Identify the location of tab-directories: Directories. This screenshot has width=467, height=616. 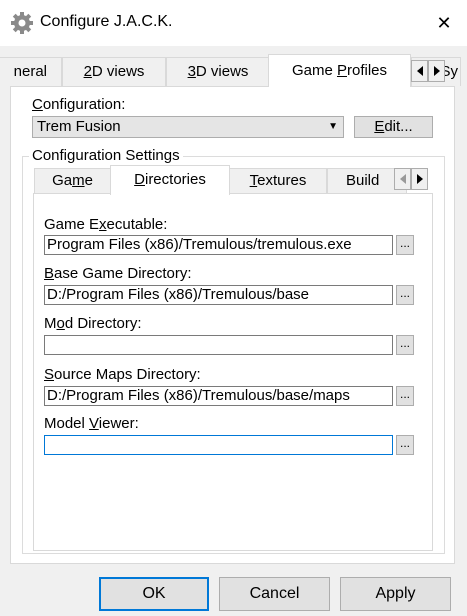
(170, 180).